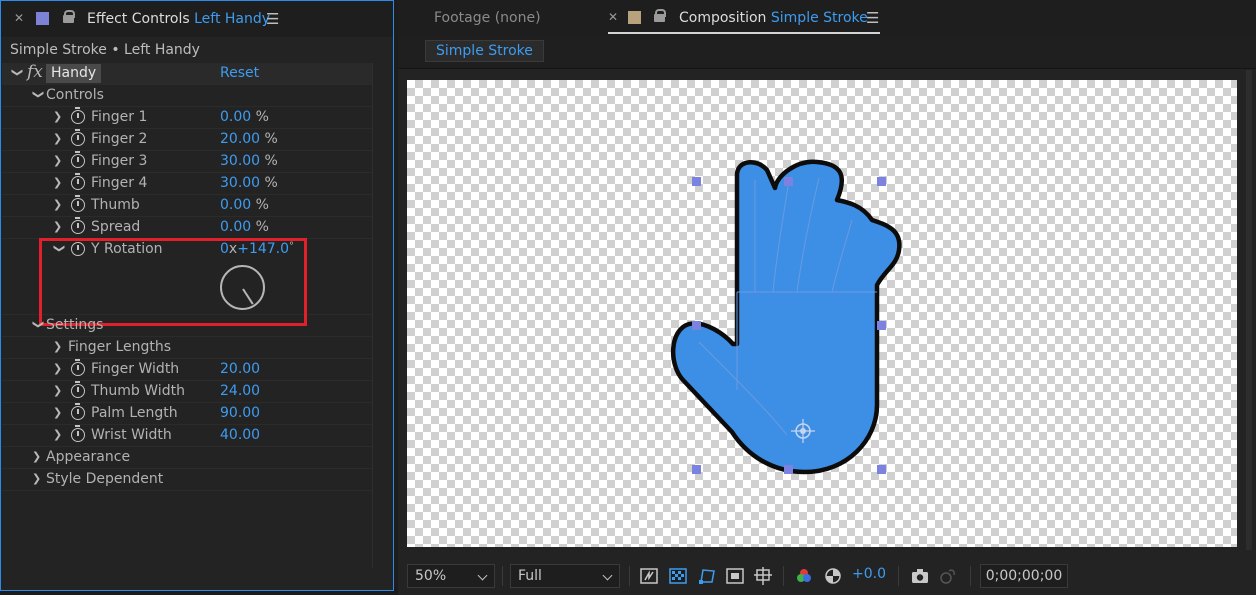 The width and height of the screenshot is (1256, 595). What do you see at coordinates (240, 139) in the screenshot?
I see `value-number: 20.00` at bounding box center [240, 139].